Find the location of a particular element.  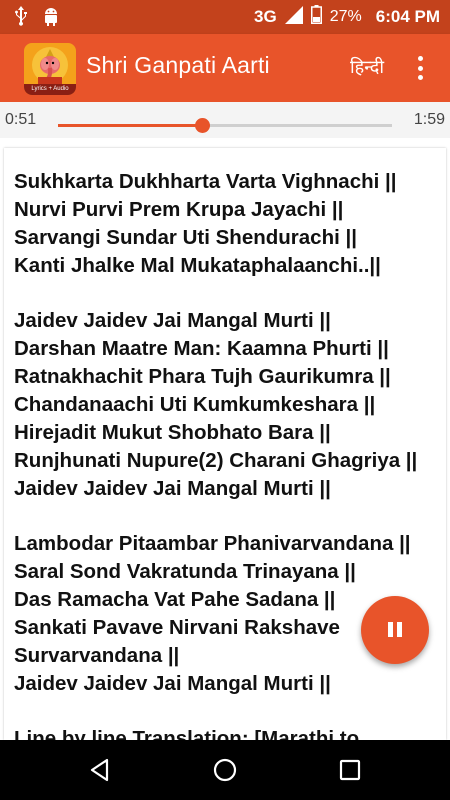

lyric-line: Ratnakhachit Phara Tujh Gaurikumra || is located at coordinates (202, 376).